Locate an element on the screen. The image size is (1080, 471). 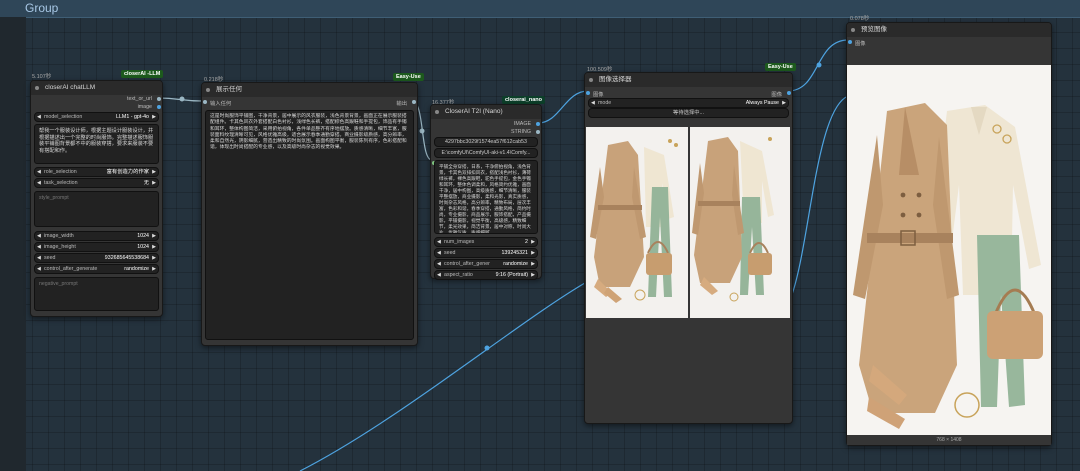
image-width-field: ◀ image_width 1024 ▶ is located at coordinates (96, 236).